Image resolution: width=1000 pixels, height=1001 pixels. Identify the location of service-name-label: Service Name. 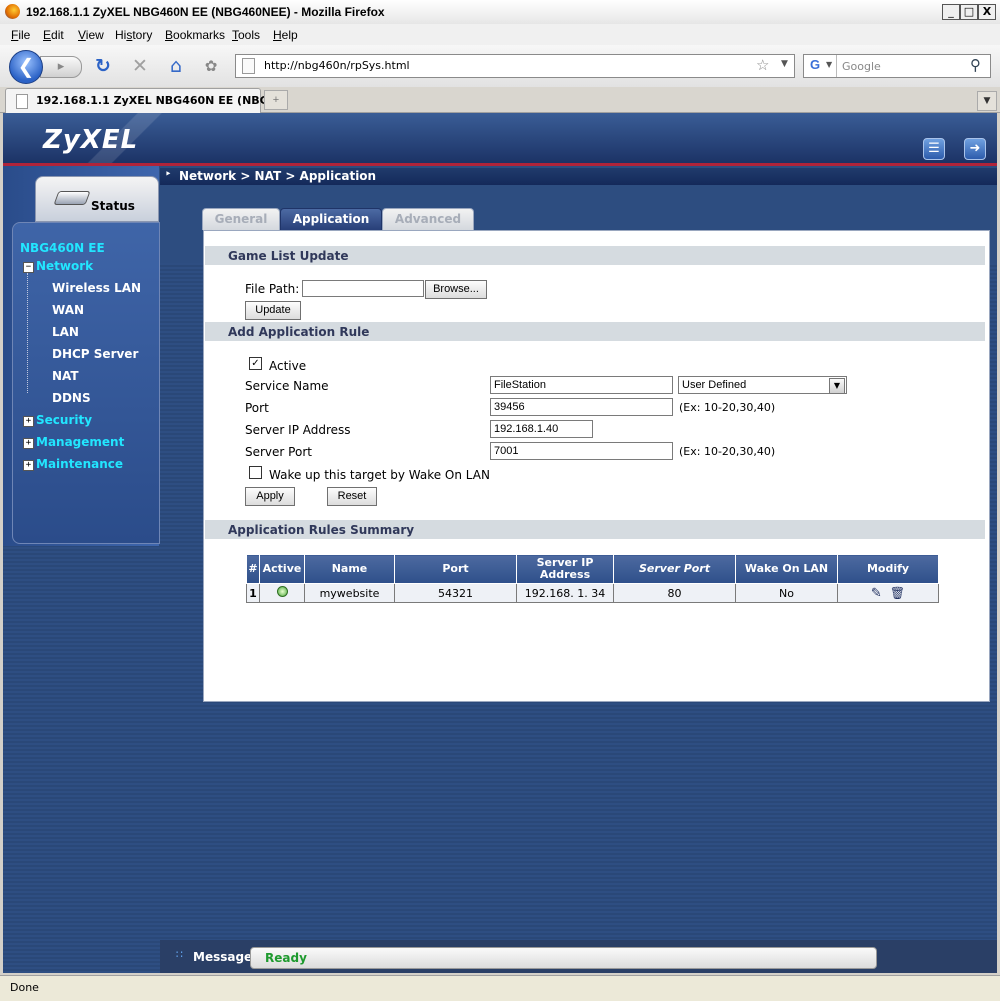
(287, 386).